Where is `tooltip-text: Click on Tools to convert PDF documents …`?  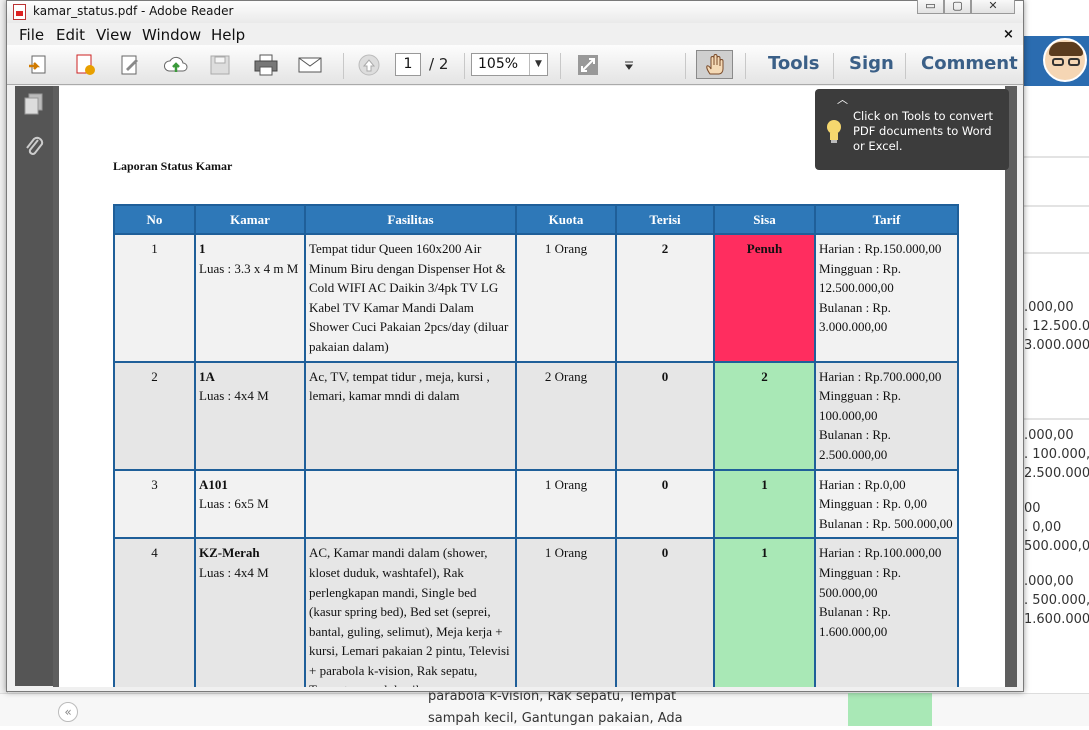 tooltip-text: Click on Tools to convert PDF documents … is located at coordinates (923, 131).